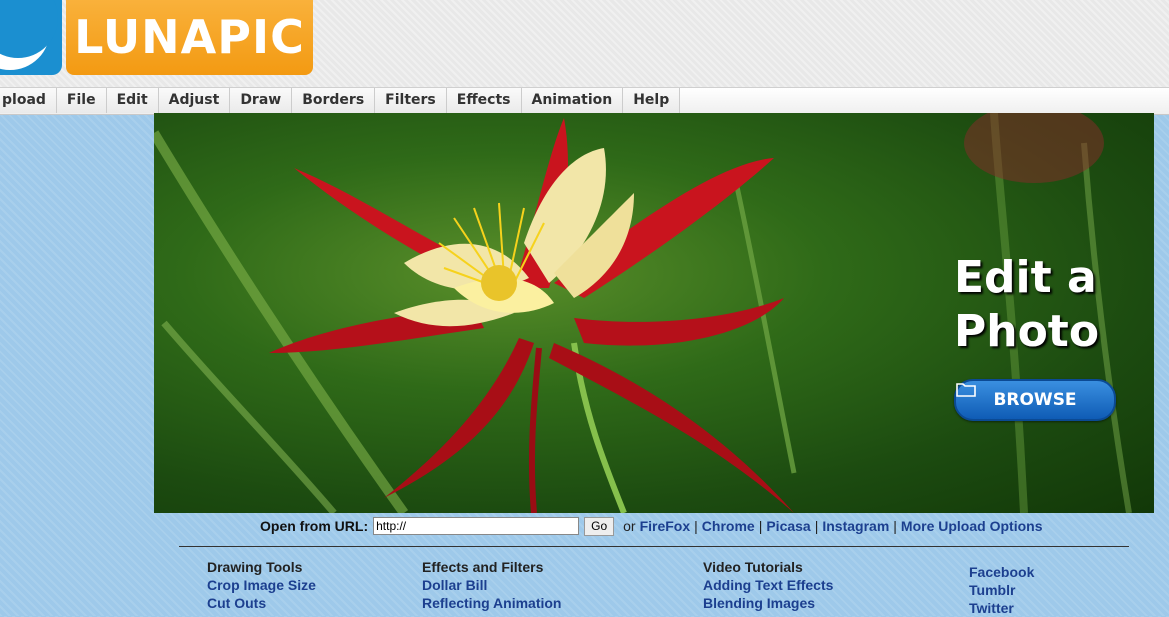 Image resolution: width=1169 pixels, height=617 pixels. What do you see at coordinates (476, 526) in the screenshot?
I see `url-input` at bounding box center [476, 526].